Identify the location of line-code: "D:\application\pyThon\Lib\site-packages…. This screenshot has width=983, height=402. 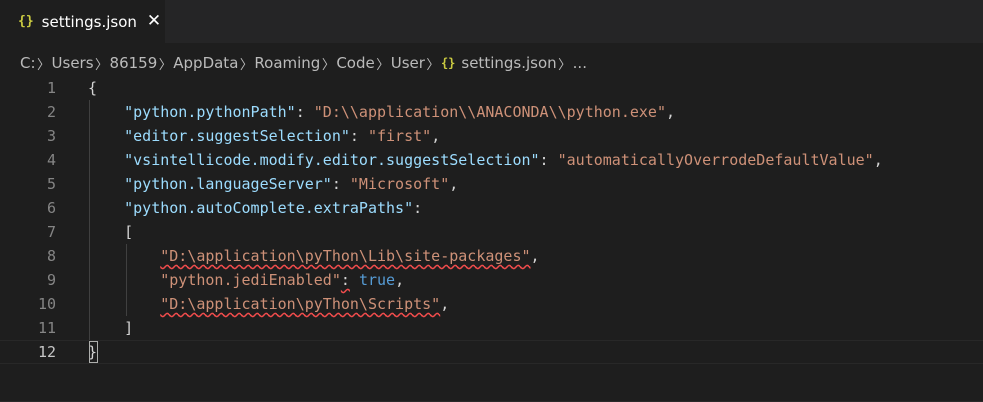
(314, 256).